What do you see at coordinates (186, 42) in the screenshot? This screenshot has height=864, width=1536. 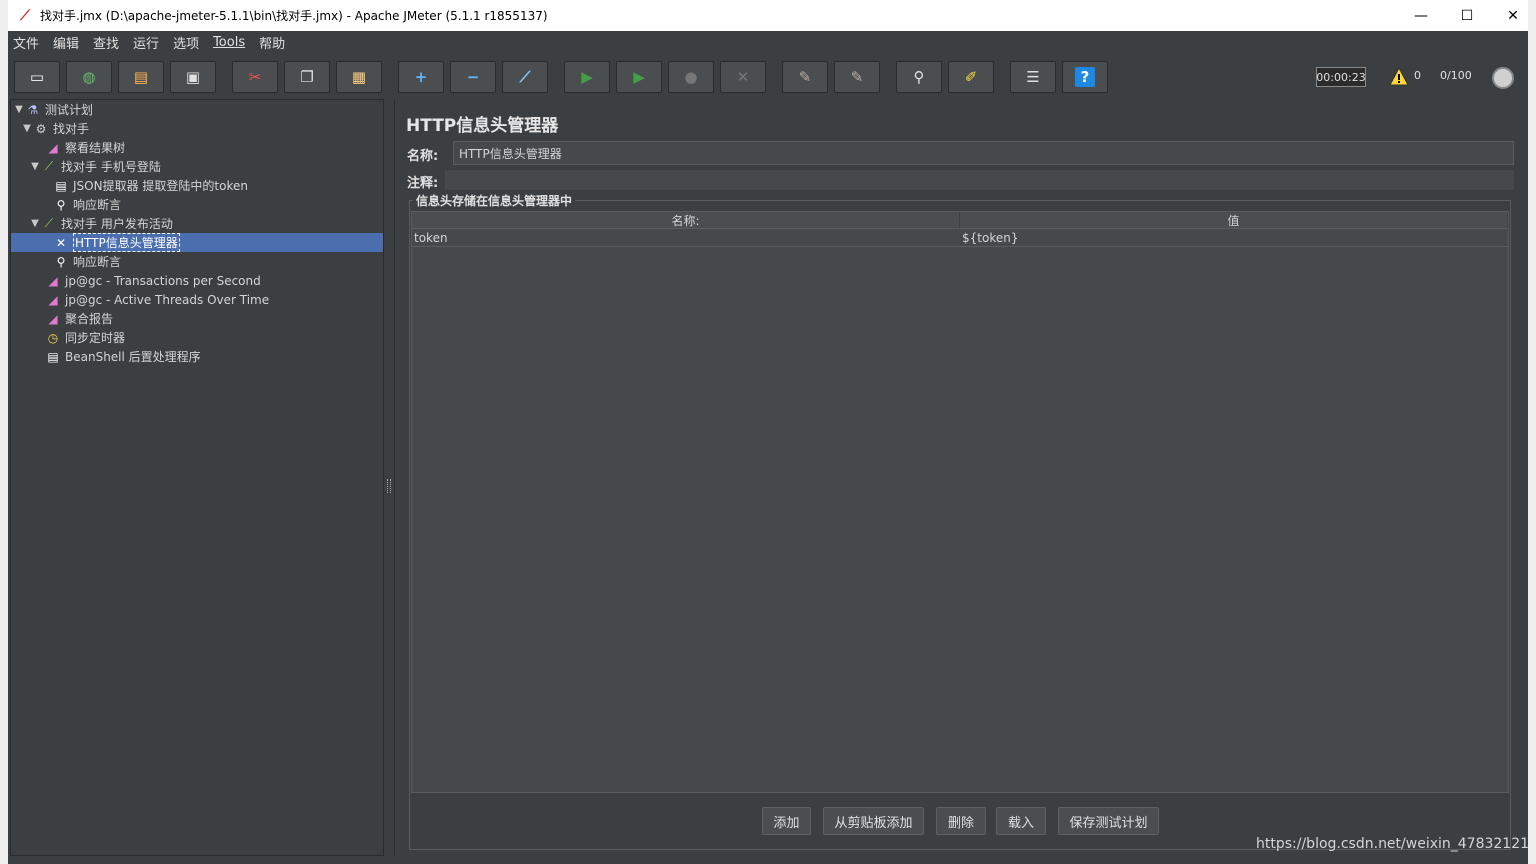 I see `menu-options: 选项` at bounding box center [186, 42].